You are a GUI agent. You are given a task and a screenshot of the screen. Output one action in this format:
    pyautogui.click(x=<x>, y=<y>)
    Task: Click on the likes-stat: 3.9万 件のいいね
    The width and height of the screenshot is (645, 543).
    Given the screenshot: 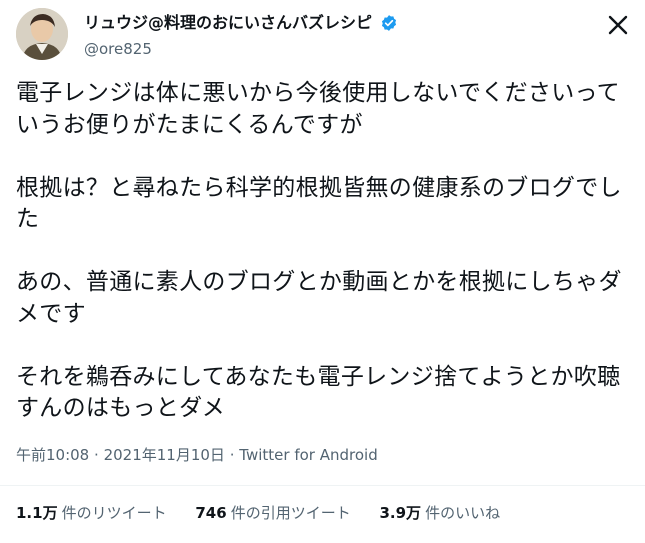 What is the action you would take?
    pyautogui.click(x=439, y=513)
    